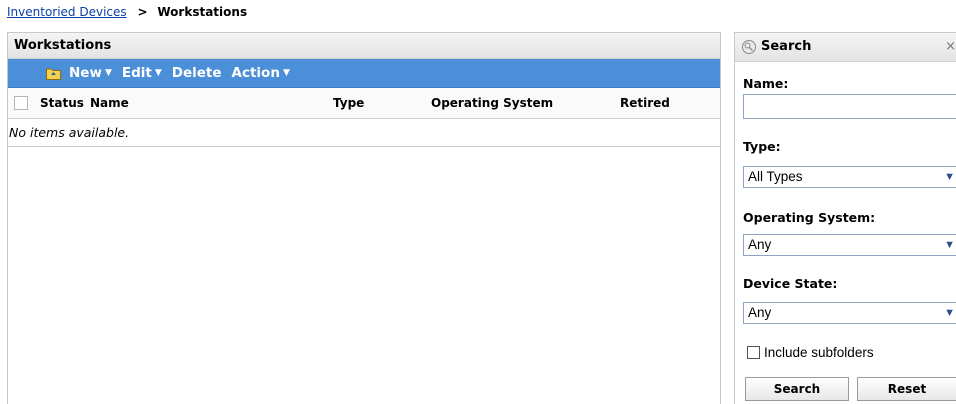 Image resolution: width=956 pixels, height=404 pixels. Describe the element at coordinates (492, 103) in the screenshot. I see `column-operating-system: Operating System` at that location.